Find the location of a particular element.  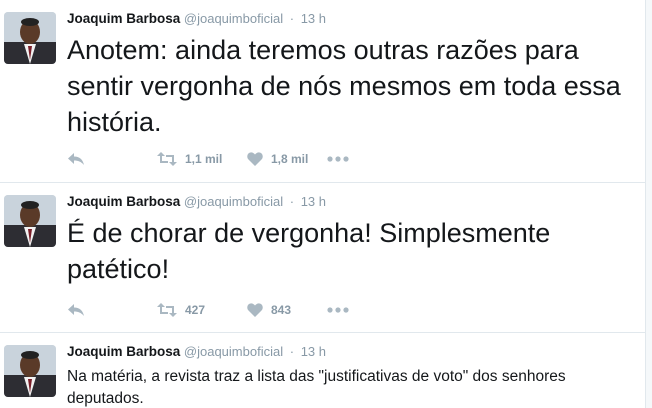

like-button: 1,8 mil is located at coordinates (287, 159).